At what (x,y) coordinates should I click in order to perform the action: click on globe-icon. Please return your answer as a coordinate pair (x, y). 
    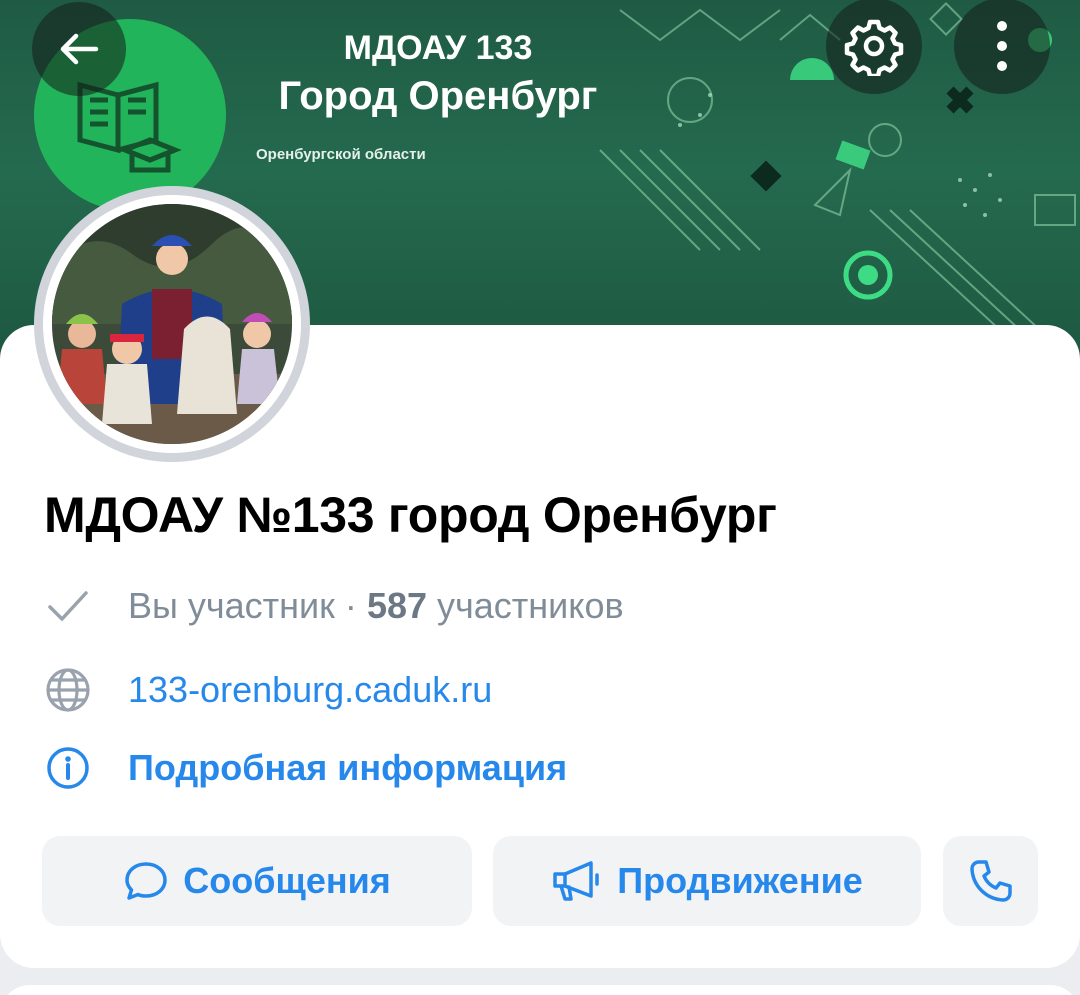
    Looking at the image, I should click on (68, 690).